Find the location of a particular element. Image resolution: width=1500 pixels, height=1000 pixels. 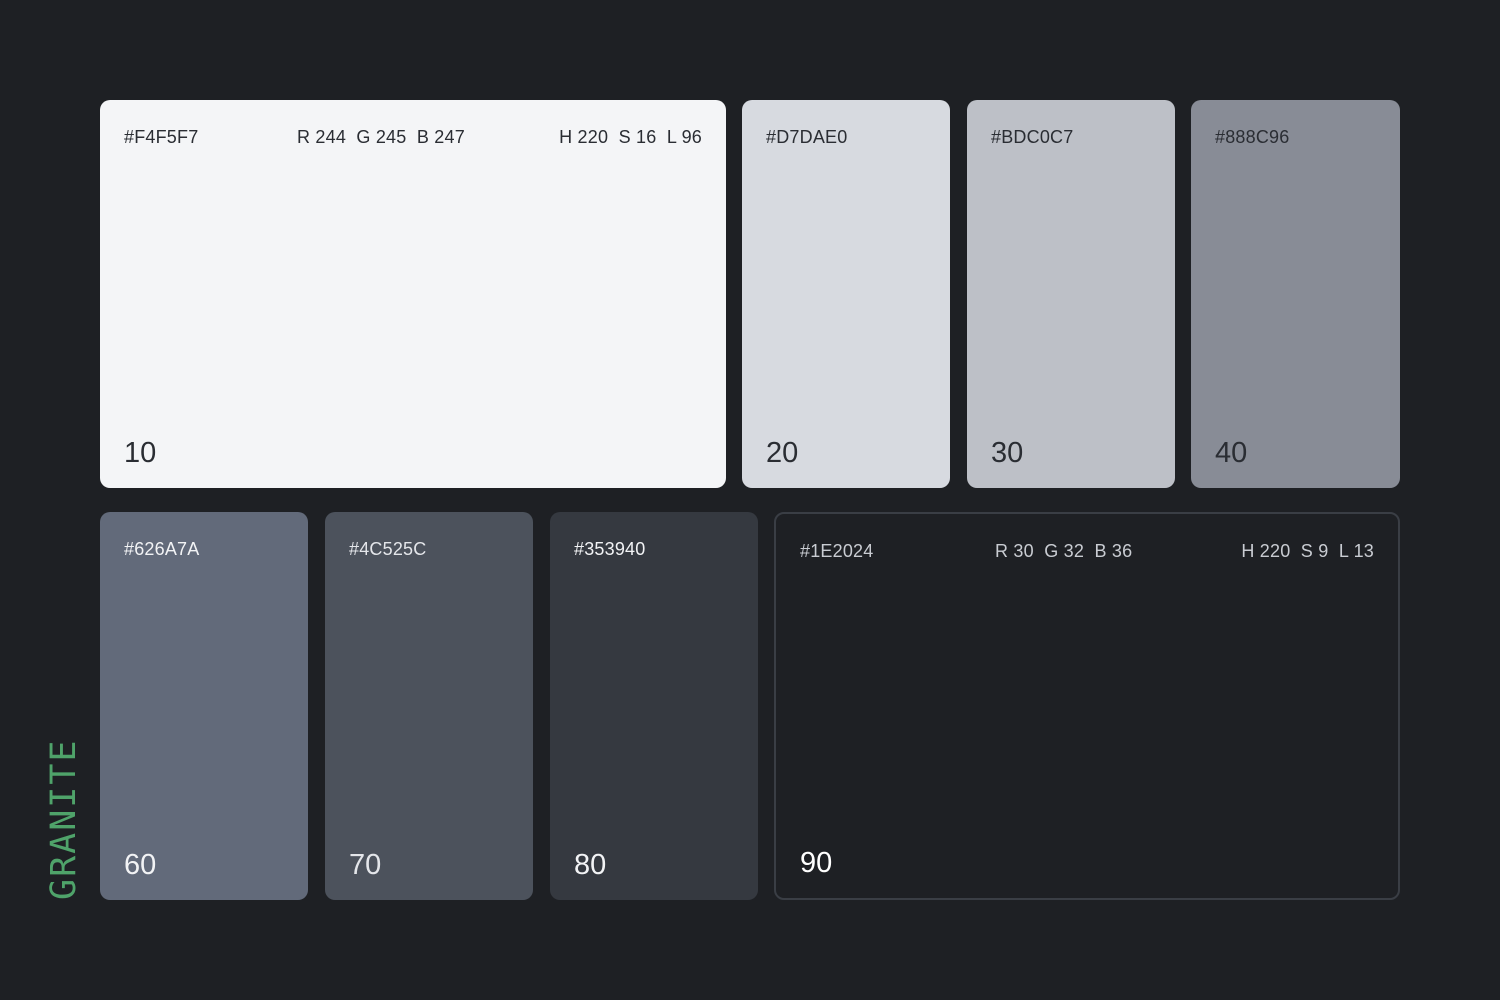

swatch-step: 60 is located at coordinates (140, 865).